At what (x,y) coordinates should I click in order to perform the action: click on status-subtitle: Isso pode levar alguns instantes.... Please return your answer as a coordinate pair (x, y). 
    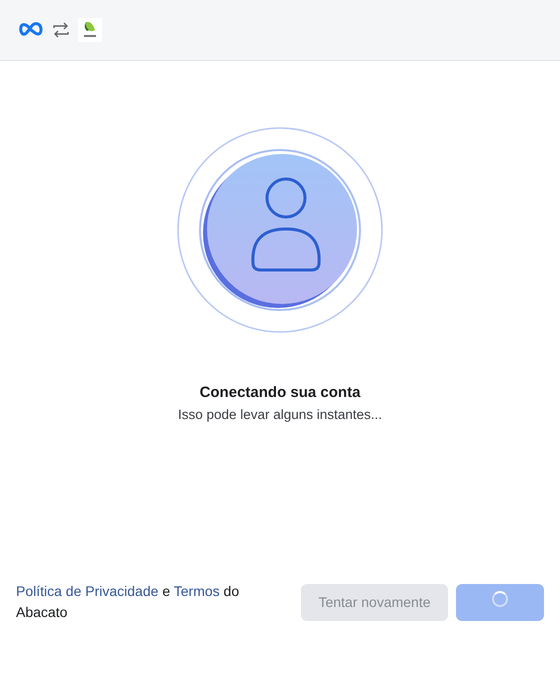
    Looking at the image, I should click on (280, 415).